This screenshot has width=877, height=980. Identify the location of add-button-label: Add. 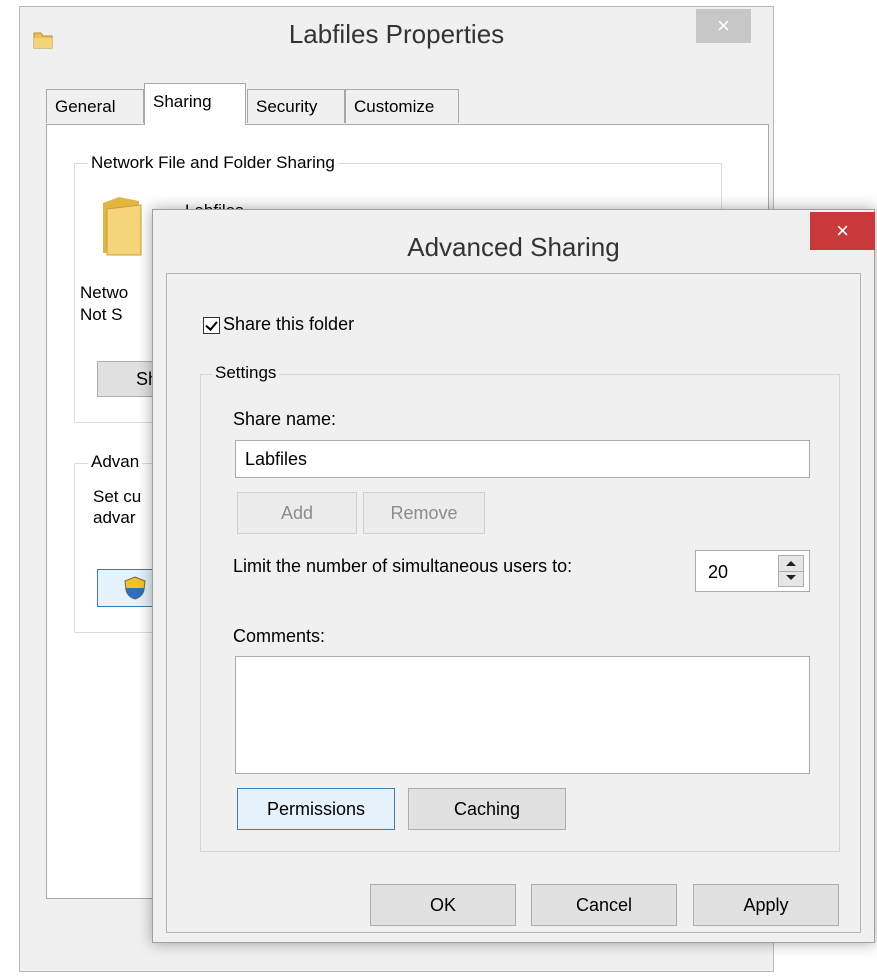
(297, 513).